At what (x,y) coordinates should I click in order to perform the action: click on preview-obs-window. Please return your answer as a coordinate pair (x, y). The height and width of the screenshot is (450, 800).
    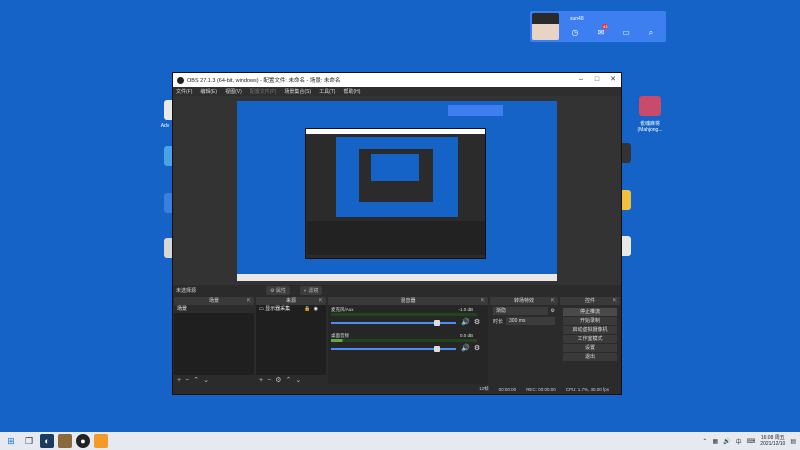
    Looking at the image, I should click on (395, 193).